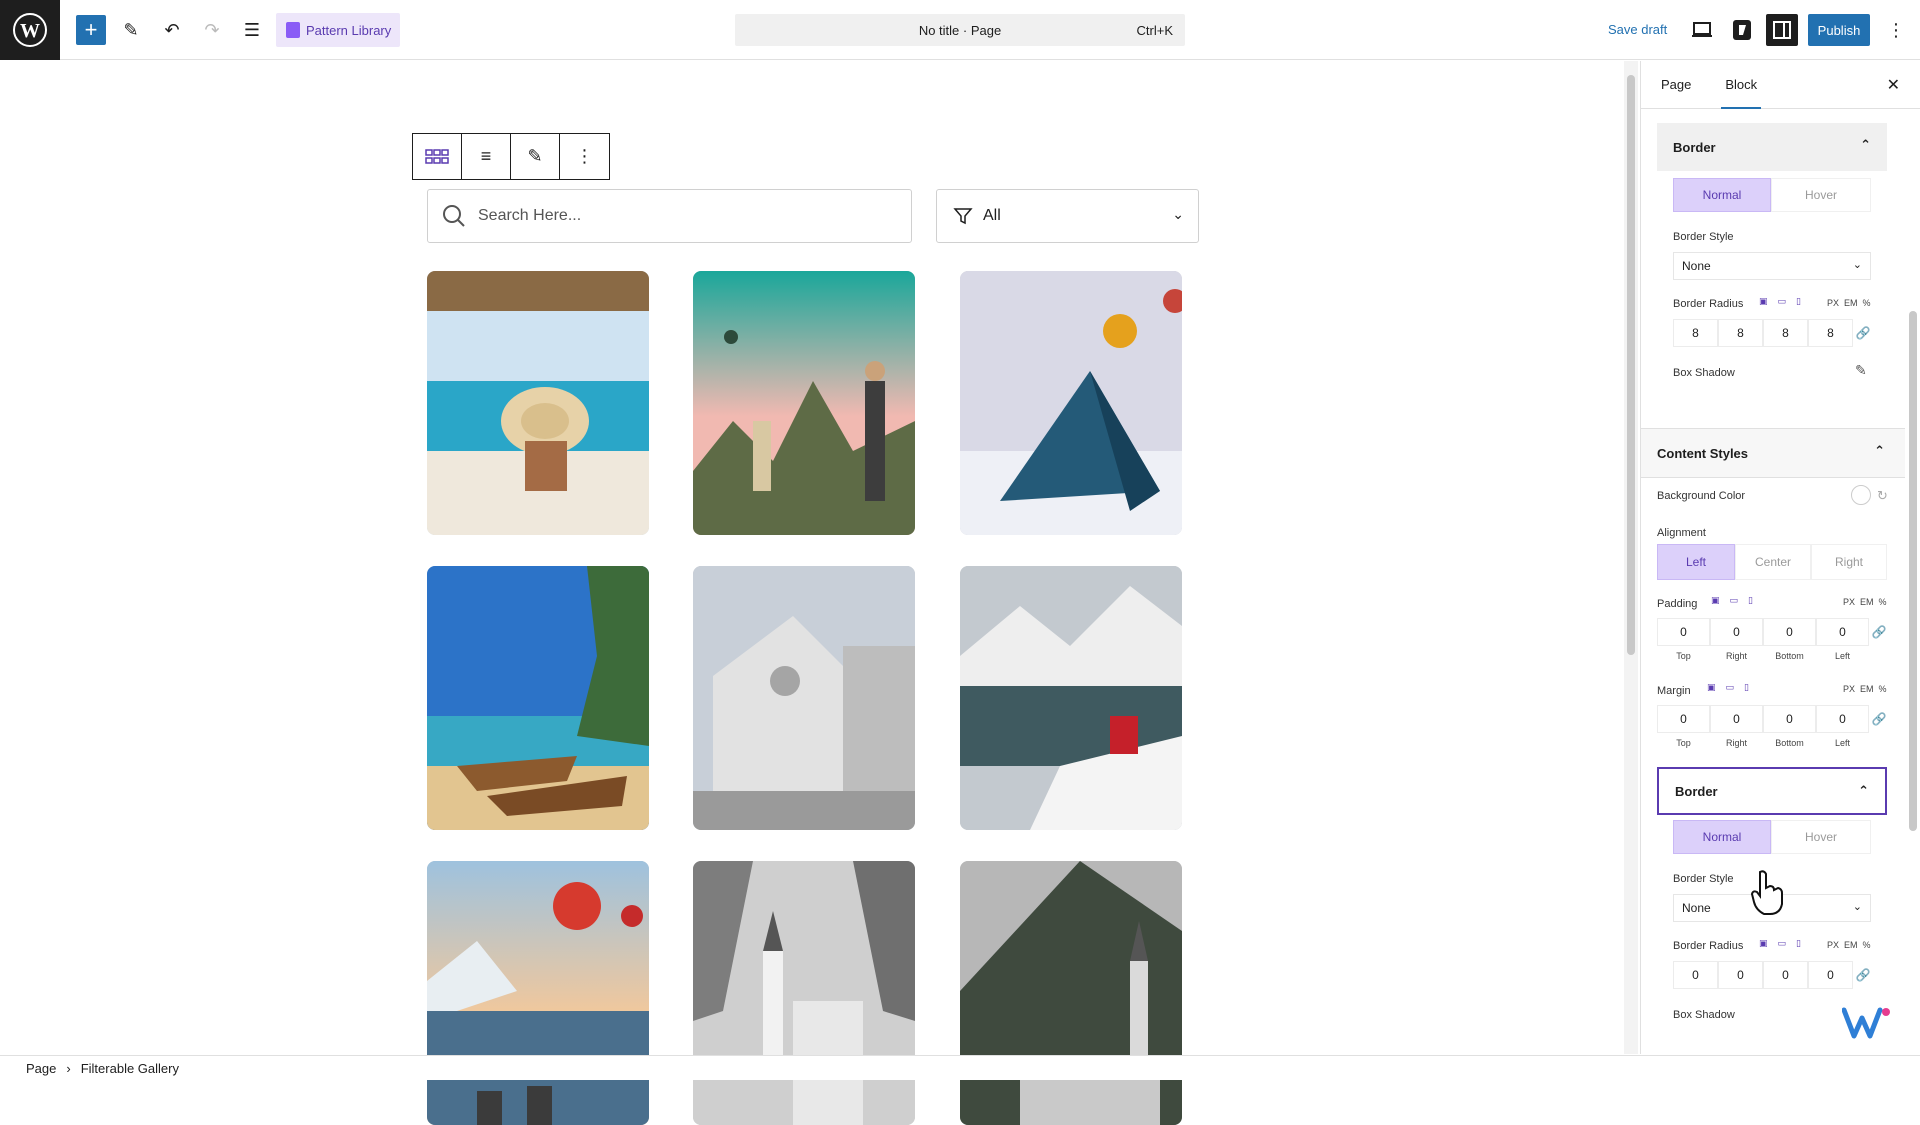 This screenshot has width=1920, height=1125. Describe the element at coordinates (1741, 85) in the screenshot. I see `tab-block: Block` at that location.